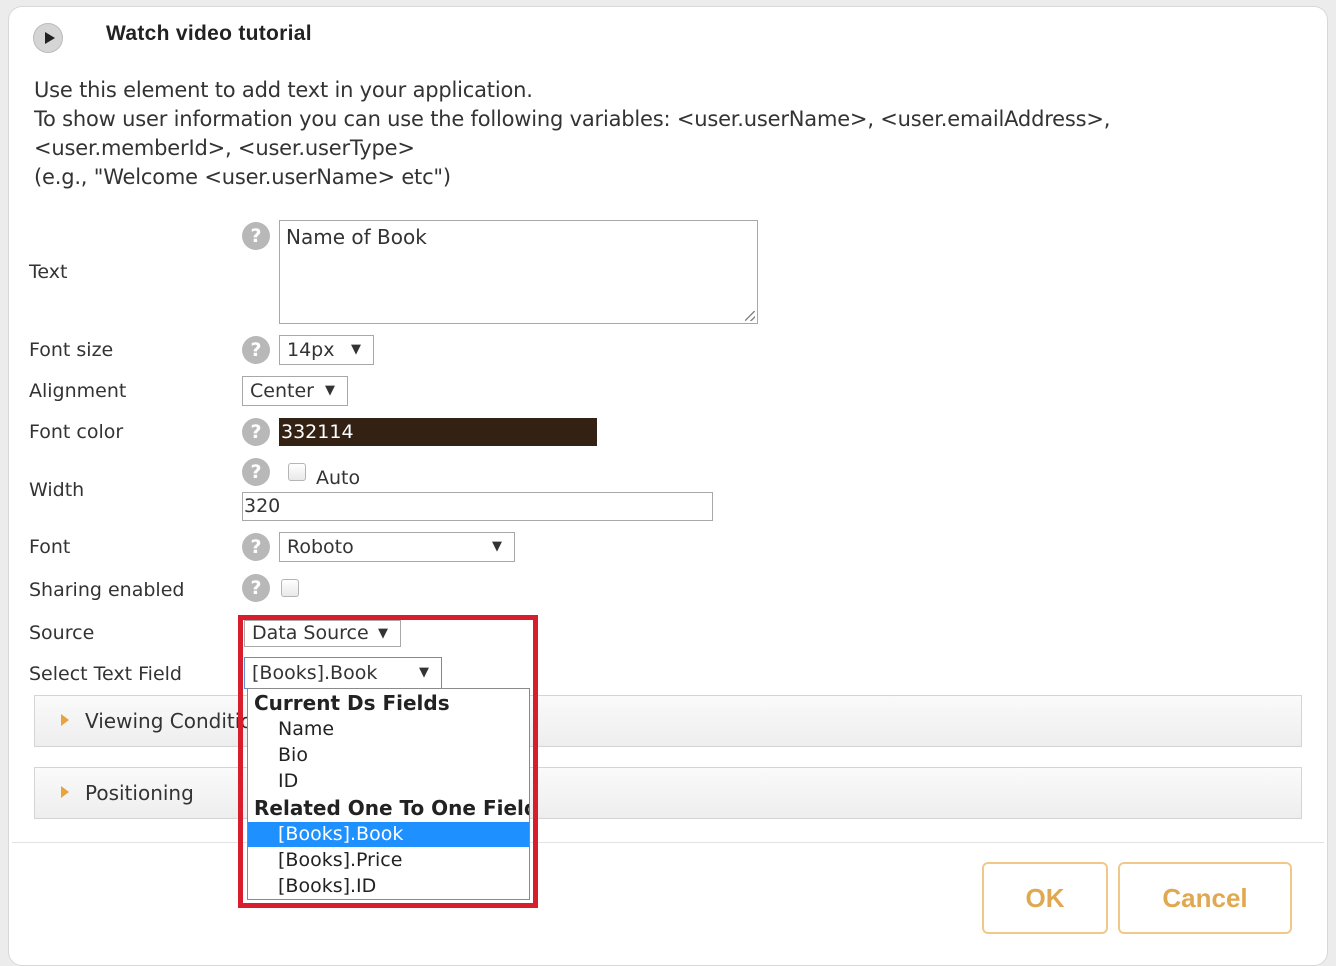  I want to click on width-input: 320, so click(477, 506).